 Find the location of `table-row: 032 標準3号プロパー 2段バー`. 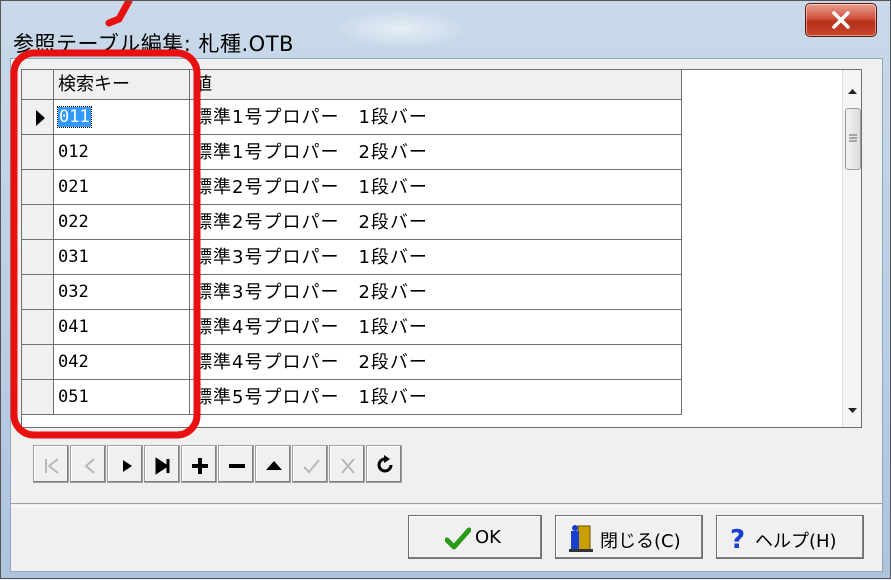

table-row: 032 標準3号プロパー 2段バー is located at coordinates (352, 292).